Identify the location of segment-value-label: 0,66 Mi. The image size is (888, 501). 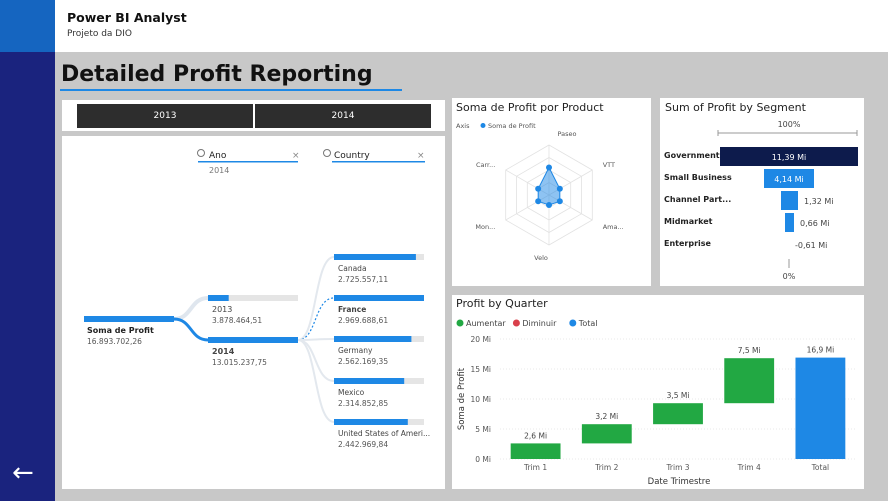
(814, 223).